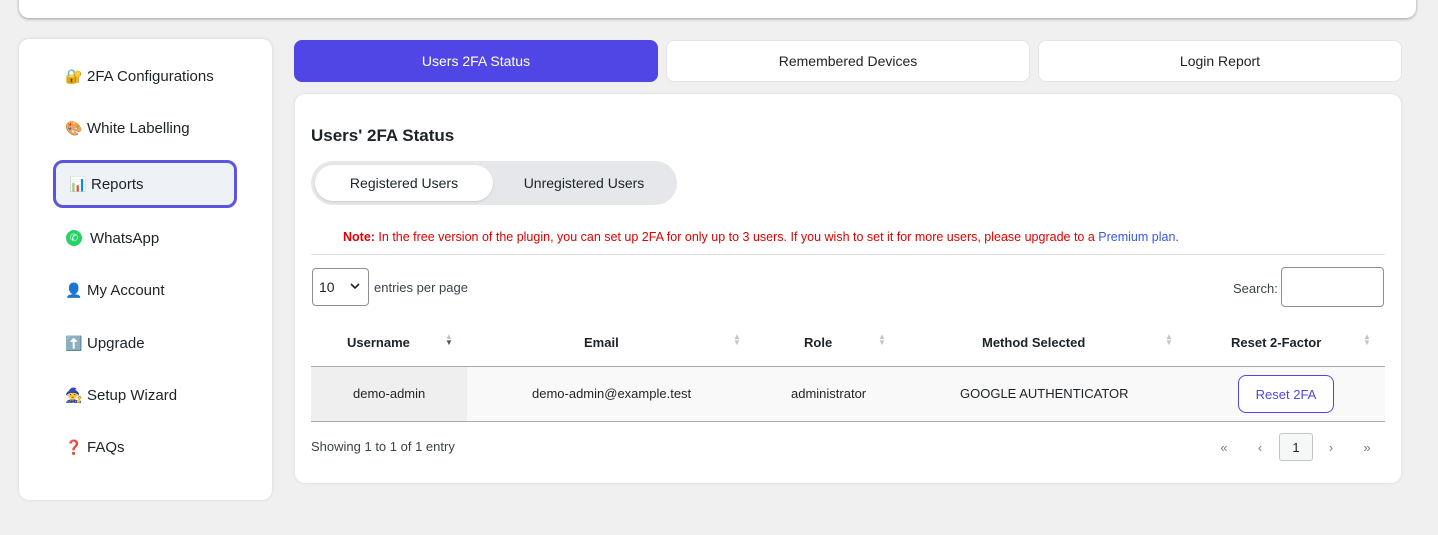  Describe the element at coordinates (125, 238) in the screenshot. I see `sidebar-item-label: WhatsApp` at that location.